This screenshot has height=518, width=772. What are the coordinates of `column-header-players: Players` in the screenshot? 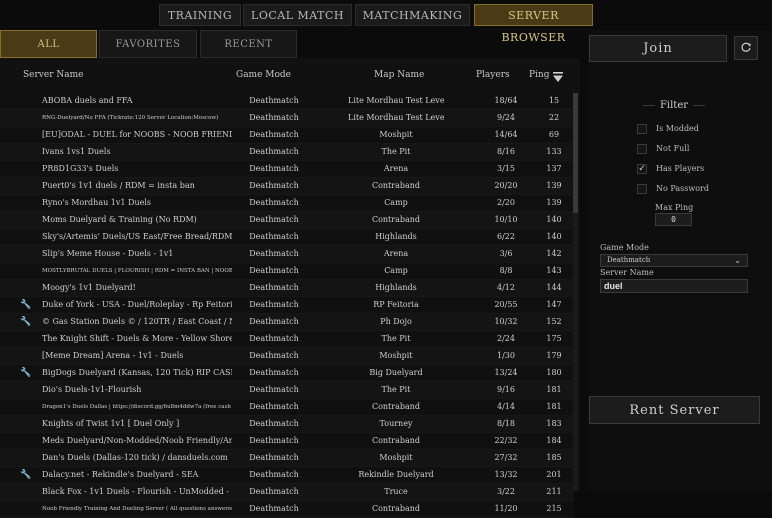 It's located at (493, 75).